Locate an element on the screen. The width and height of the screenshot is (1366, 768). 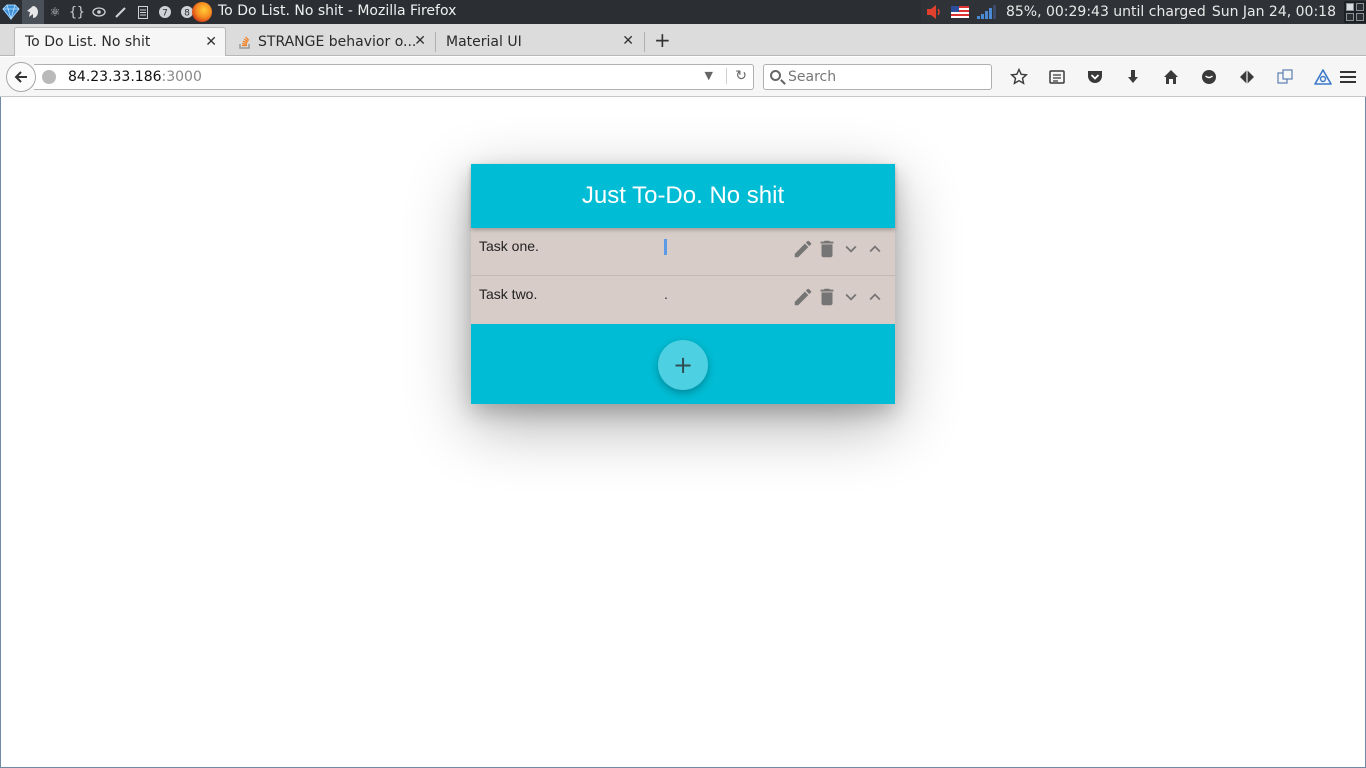
tab-todo: To Do List. No shit ✕ is located at coordinates (120, 41).